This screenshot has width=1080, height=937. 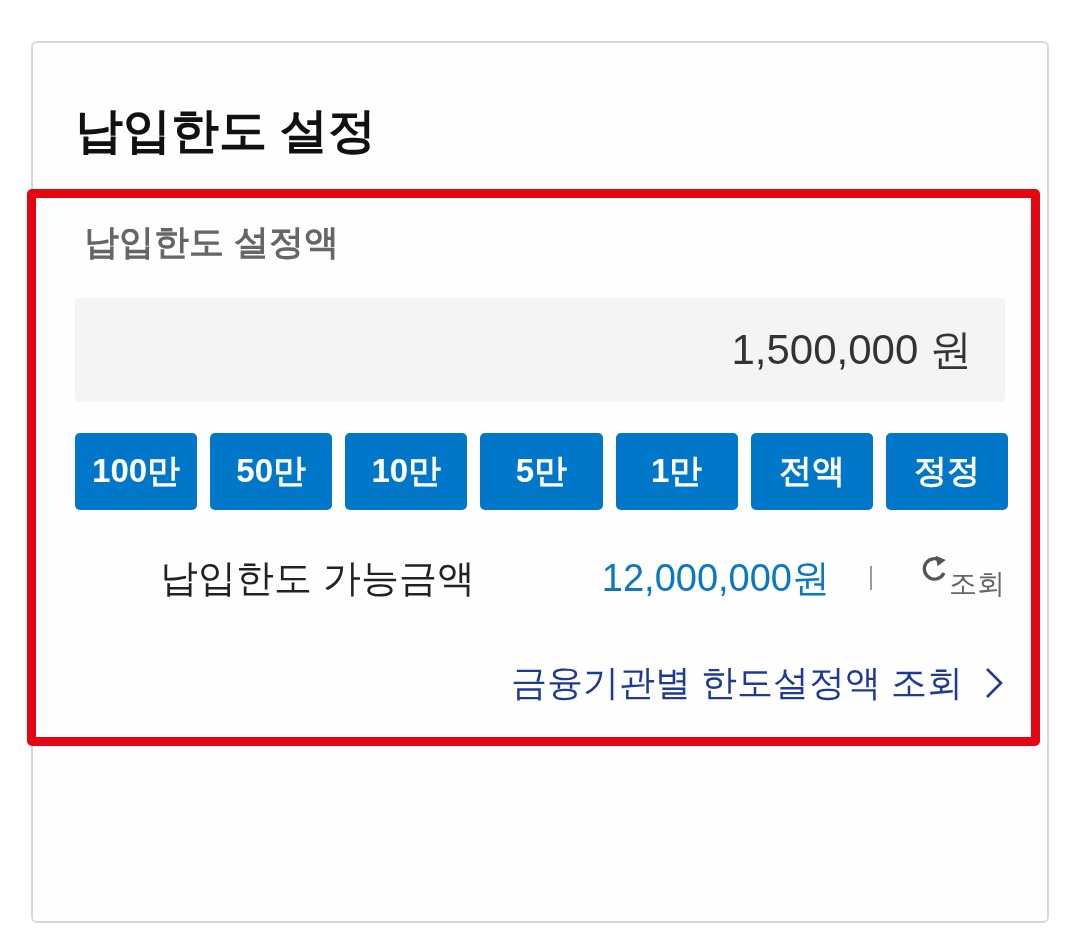 What do you see at coordinates (715, 578) in the screenshot?
I see `available-amount: 12,000,000원` at bounding box center [715, 578].